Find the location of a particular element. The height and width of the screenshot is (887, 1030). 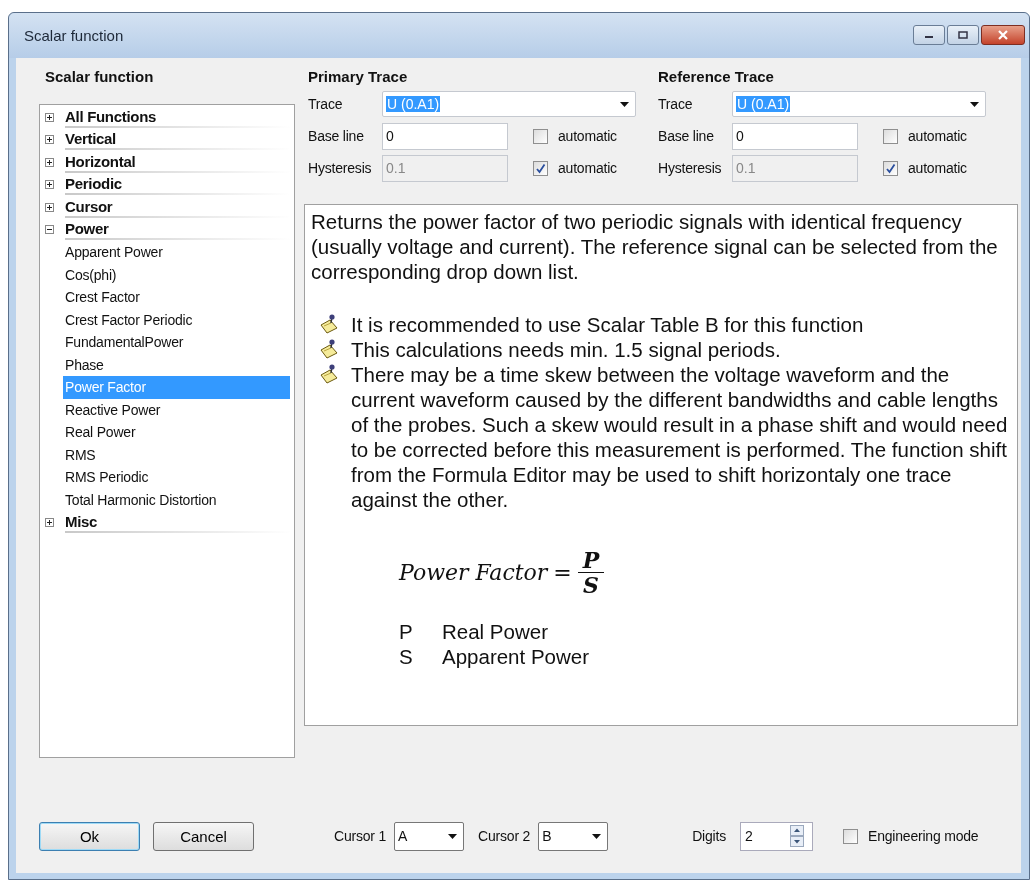

close-icon is located at coordinates (1003, 35).